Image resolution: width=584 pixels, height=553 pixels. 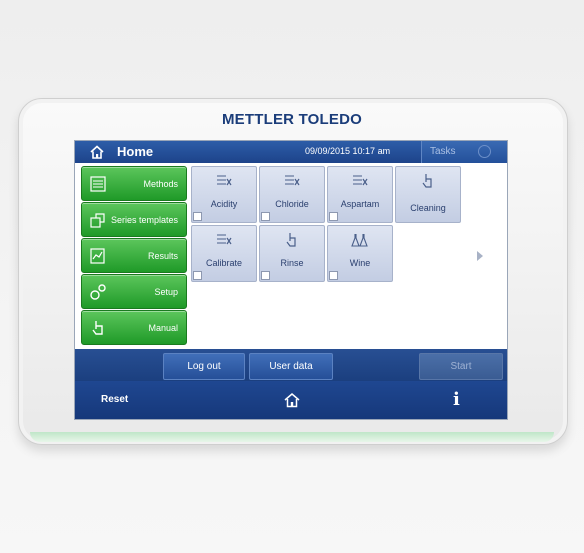 What do you see at coordinates (428, 194) in the screenshot?
I see `tile-cleaning: Cleaning` at bounding box center [428, 194].